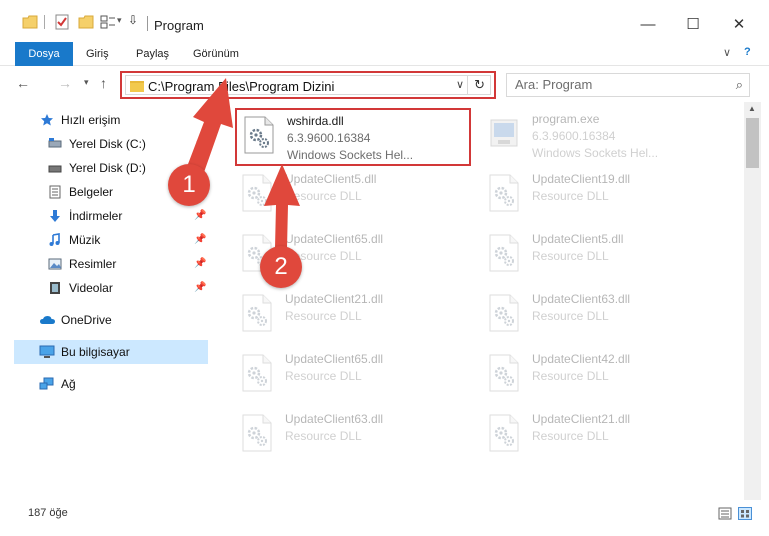 This screenshot has height=536, width=769. What do you see at coordinates (281, 267) in the screenshot?
I see `step-2-callout: 2` at bounding box center [281, 267].